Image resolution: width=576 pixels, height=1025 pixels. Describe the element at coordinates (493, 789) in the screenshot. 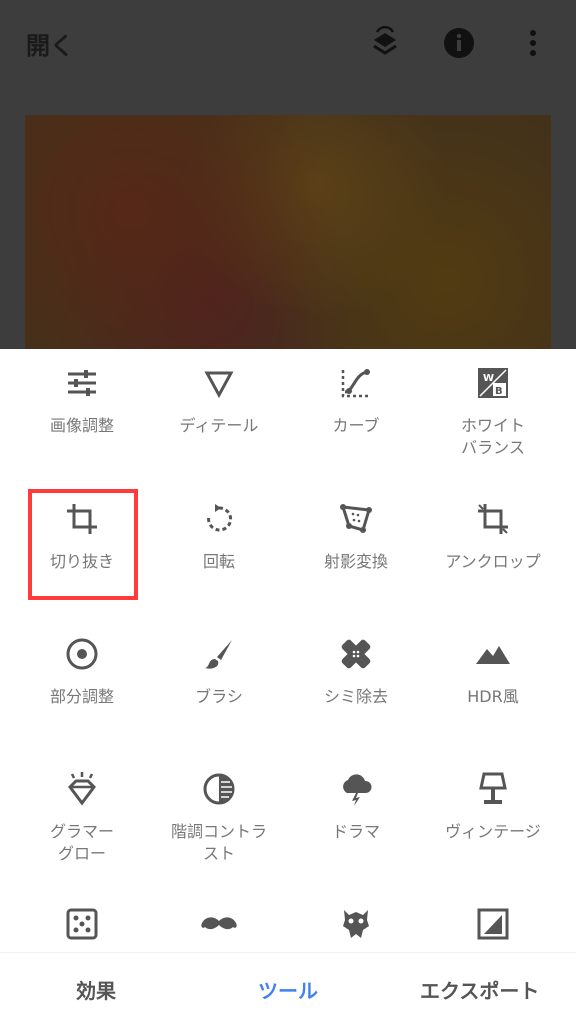

I see `vintage-lamp-icon` at that location.